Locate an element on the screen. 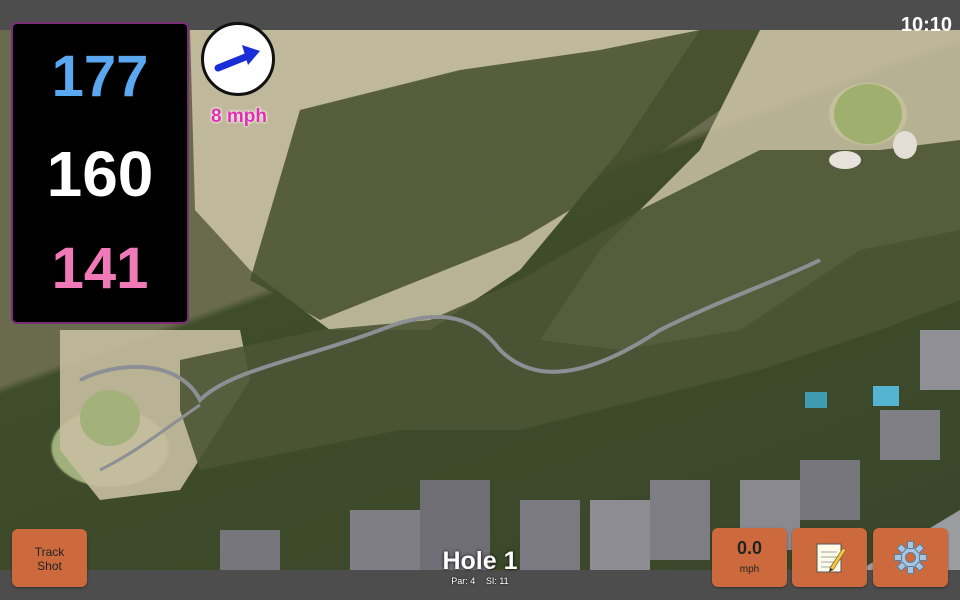 The height and width of the screenshot is (600, 960). speed-unit: mph is located at coordinates (749, 569).